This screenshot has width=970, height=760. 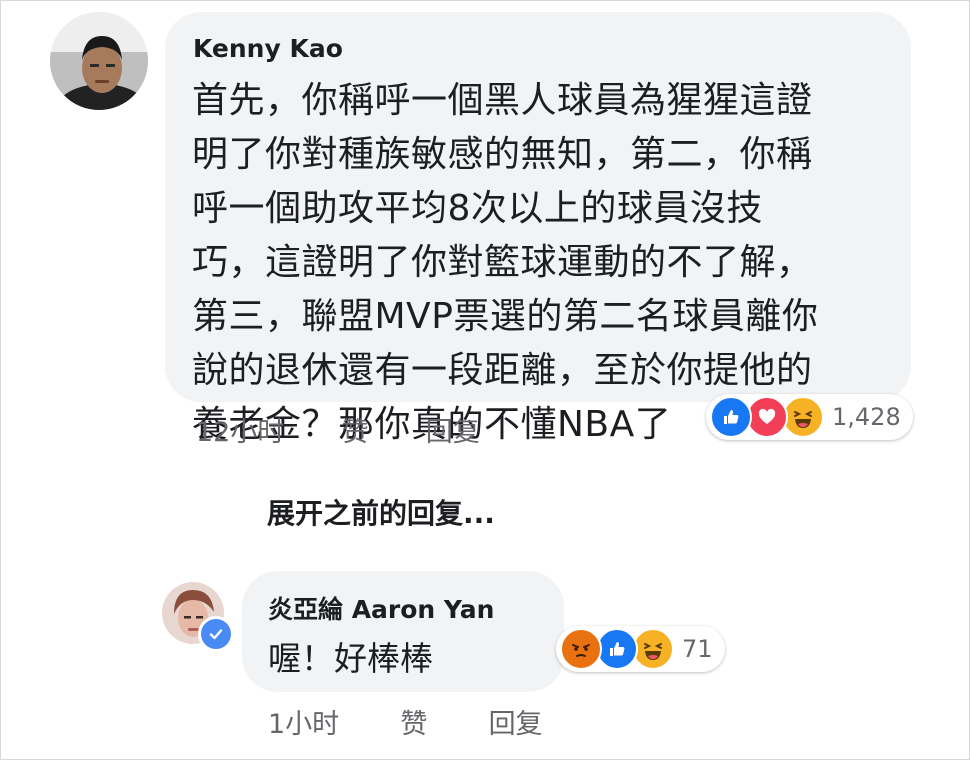 What do you see at coordinates (240, 429) in the screenshot?
I see `comment-timestamp: 12小时` at bounding box center [240, 429].